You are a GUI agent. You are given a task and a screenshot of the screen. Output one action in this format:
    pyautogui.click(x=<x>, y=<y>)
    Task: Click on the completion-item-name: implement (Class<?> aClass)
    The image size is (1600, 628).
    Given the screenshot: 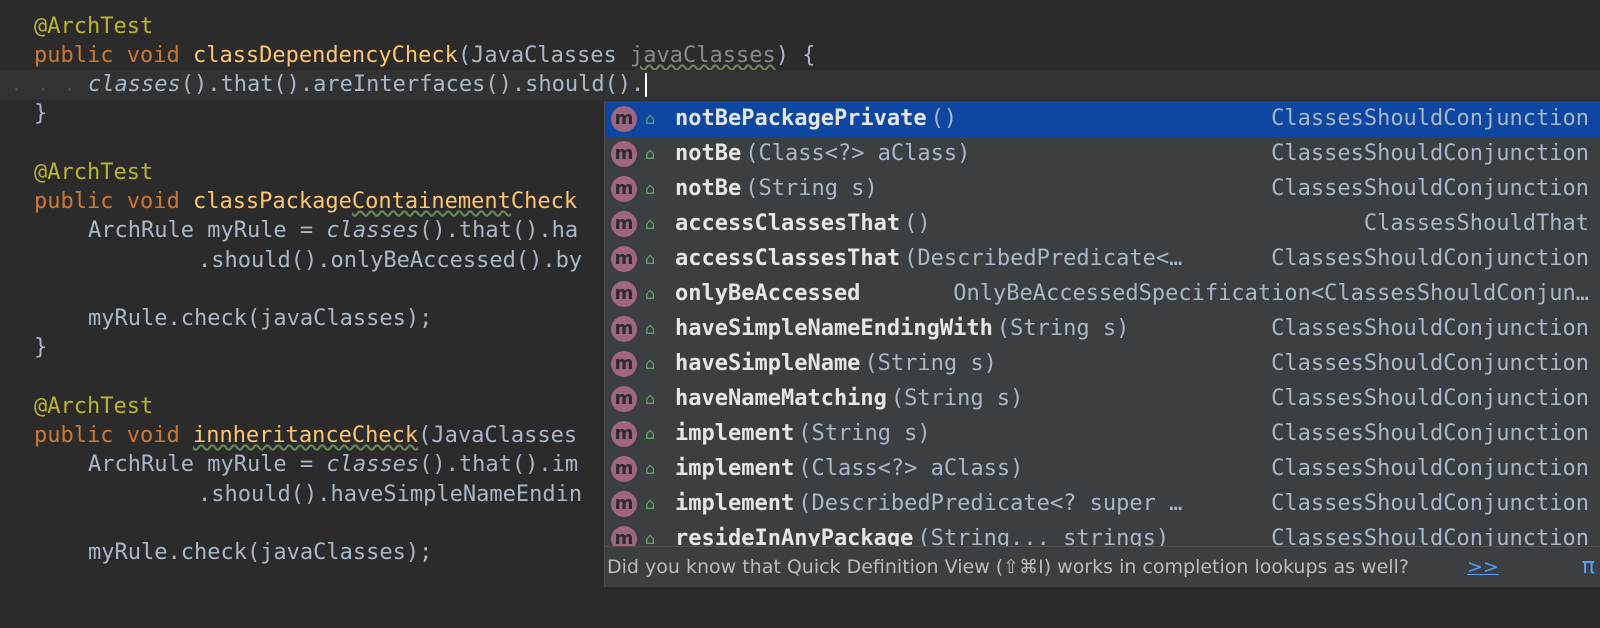 What is the action you would take?
    pyautogui.click(x=849, y=469)
    